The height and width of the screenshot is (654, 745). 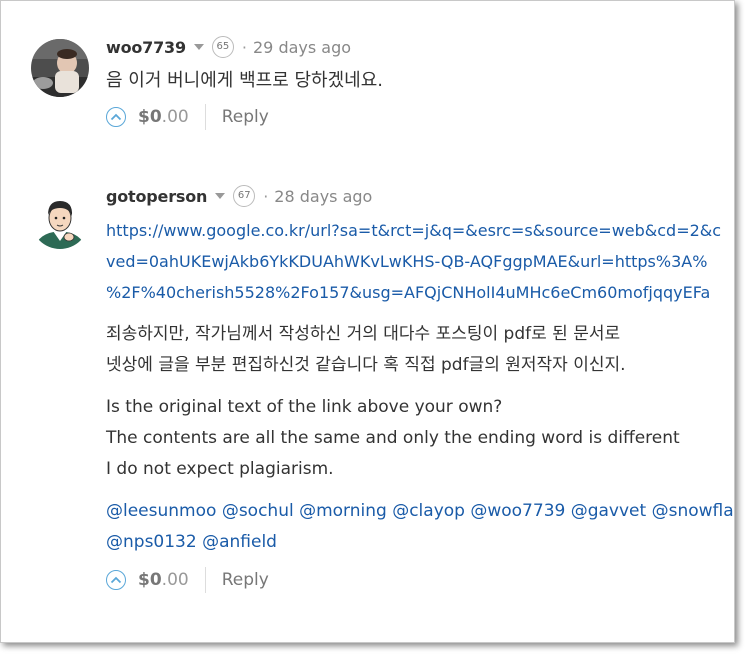 I want to click on text-line: I do not expect plagiarism., so click(x=220, y=469).